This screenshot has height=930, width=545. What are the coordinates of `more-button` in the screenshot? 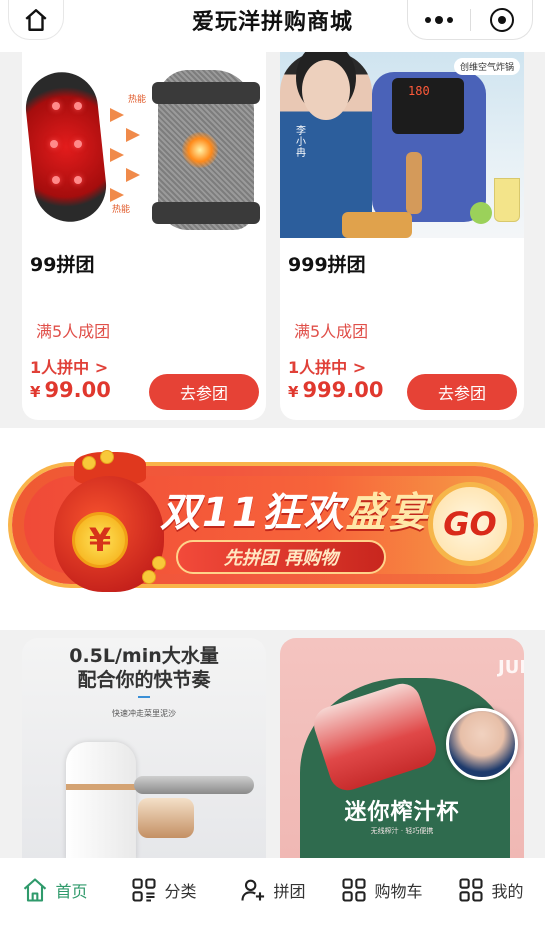 It's located at (439, 19).